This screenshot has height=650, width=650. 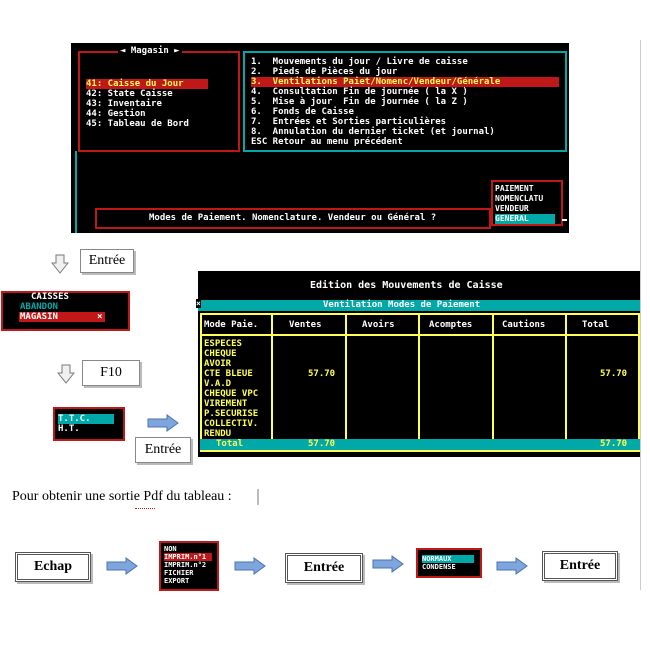 What do you see at coordinates (512, 209) in the screenshot?
I see `option-vendeur: VENDEUR` at bounding box center [512, 209].